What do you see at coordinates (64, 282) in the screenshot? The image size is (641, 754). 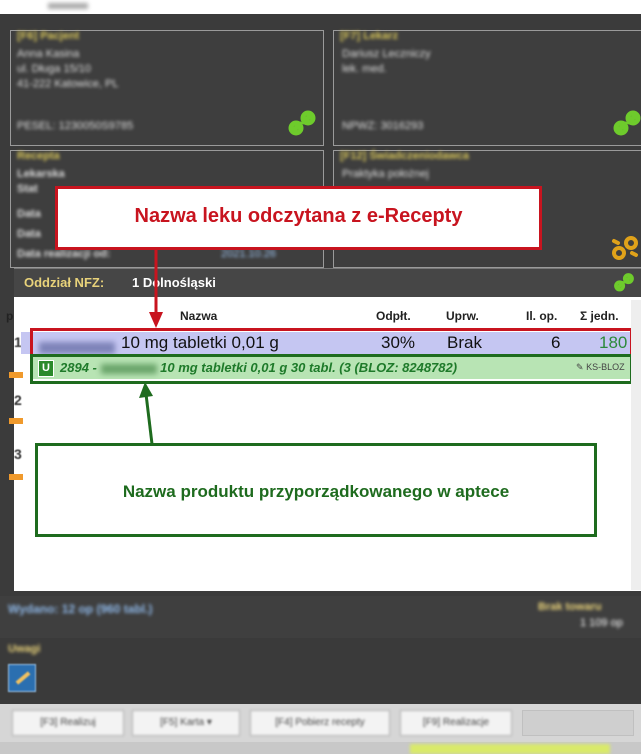 I see `nfz-label: Oddział NFZ:` at bounding box center [64, 282].